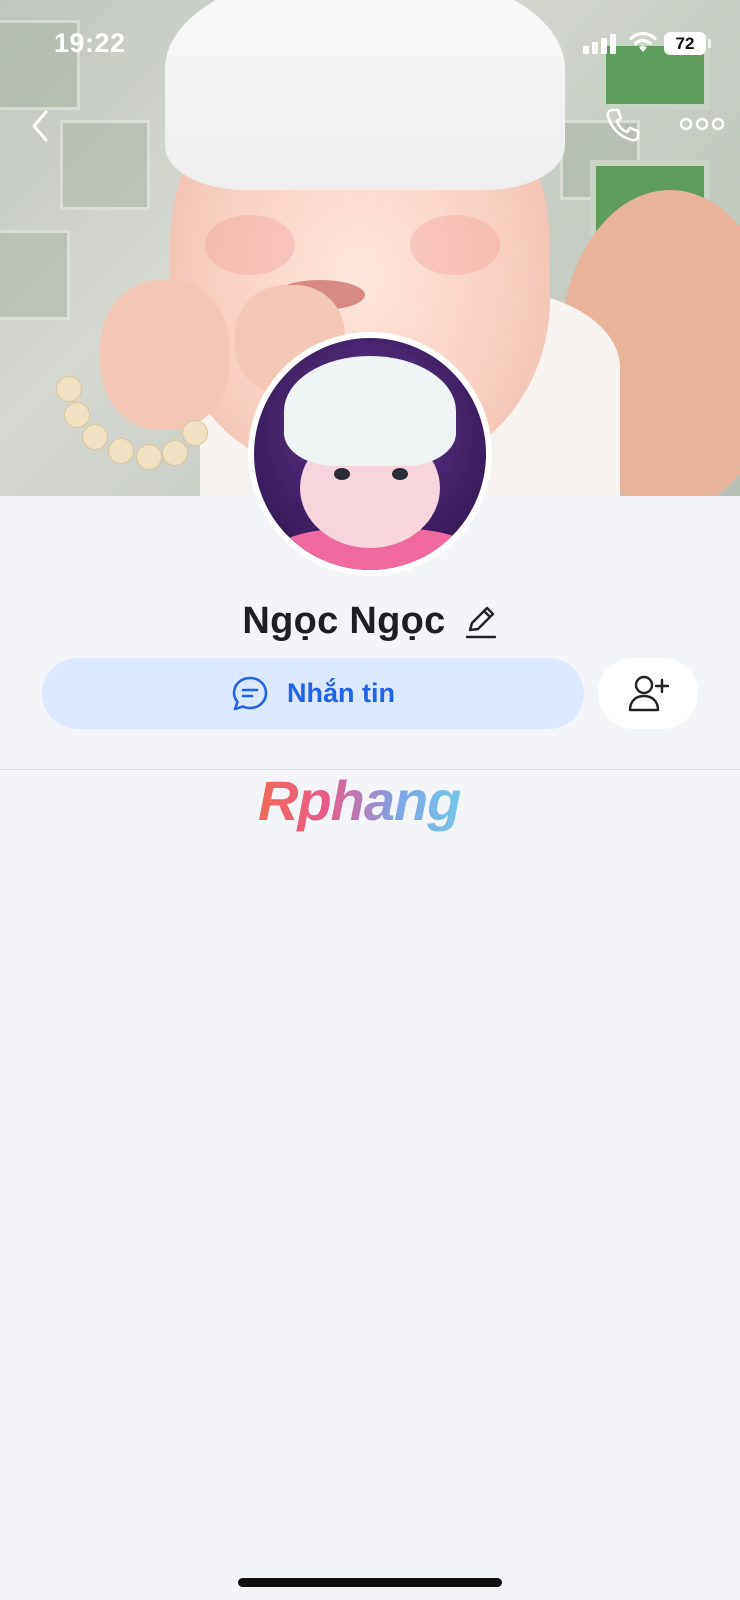 Image resolution: width=740 pixels, height=1600 pixels. Describe the element at coordinates (165, 355) in the screenshot. I see `cover-hand` at that location.